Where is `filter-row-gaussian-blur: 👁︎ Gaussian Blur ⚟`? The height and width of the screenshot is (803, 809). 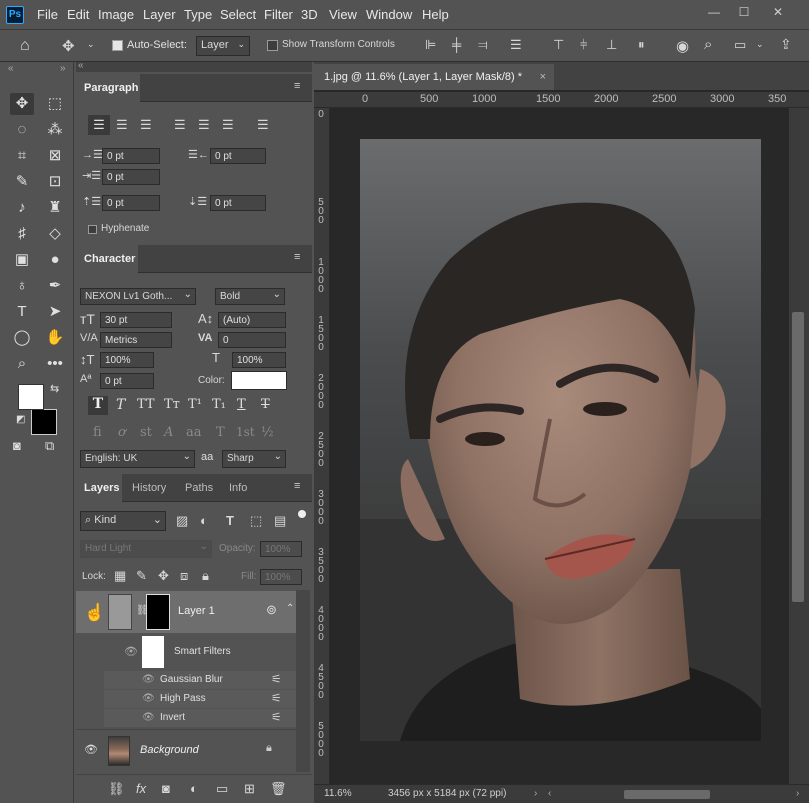
filter-row-gaussian-blur: 👁︎ Gaussian Blur ⚟ is located at coordinates (200, 680).